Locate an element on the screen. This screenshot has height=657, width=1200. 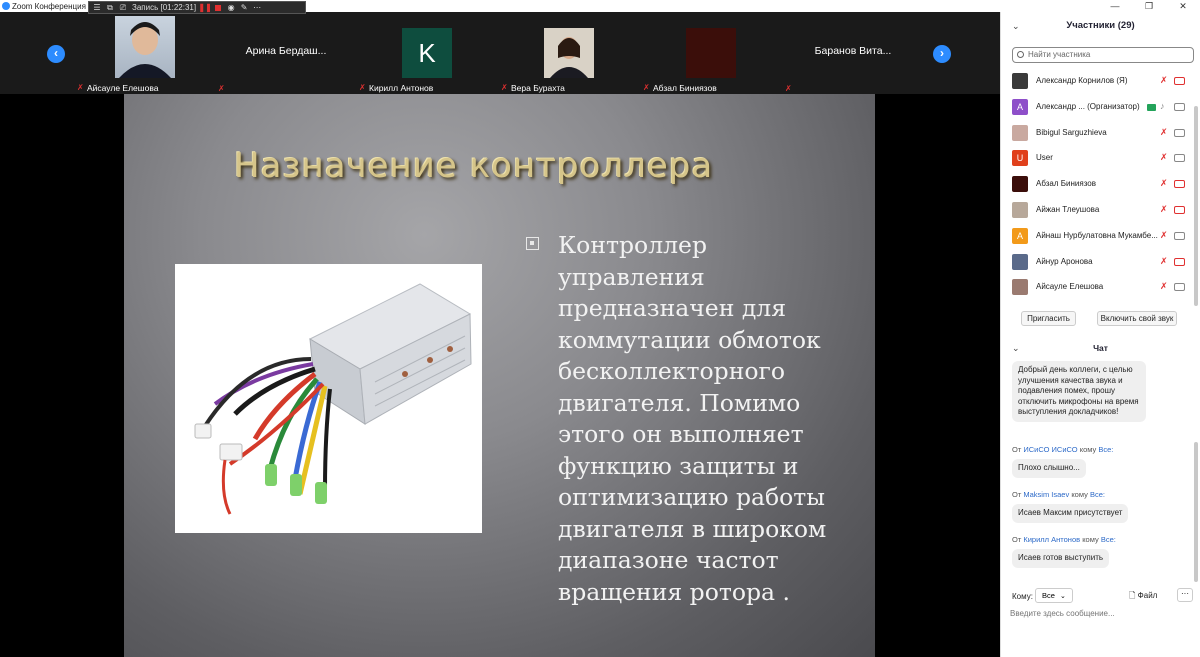
chat-recipient-select: Все ⌄ is located at coordinates (1054, 595).